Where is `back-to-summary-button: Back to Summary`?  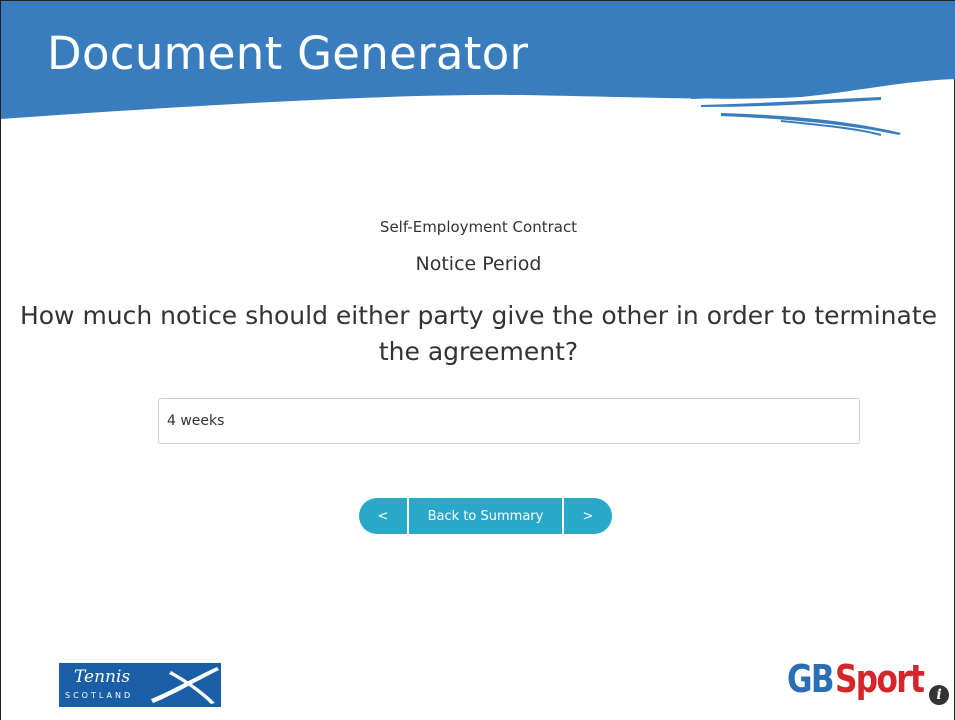
back-to-summary-button: Back to Summary is located at coordinates (485, 516).